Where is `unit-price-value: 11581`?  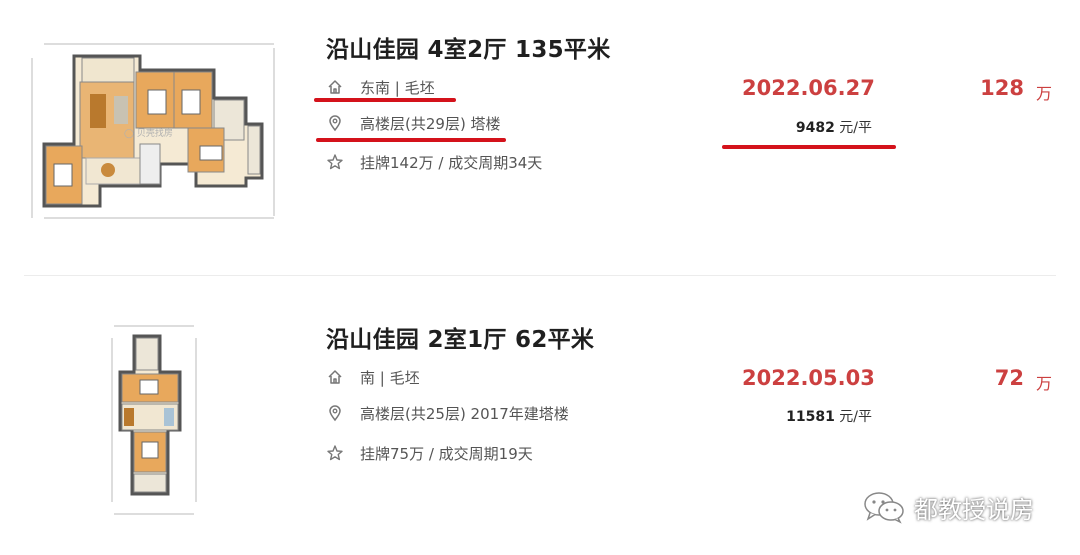
unit-price-value: 11581 is located at coordinates (810, 417).